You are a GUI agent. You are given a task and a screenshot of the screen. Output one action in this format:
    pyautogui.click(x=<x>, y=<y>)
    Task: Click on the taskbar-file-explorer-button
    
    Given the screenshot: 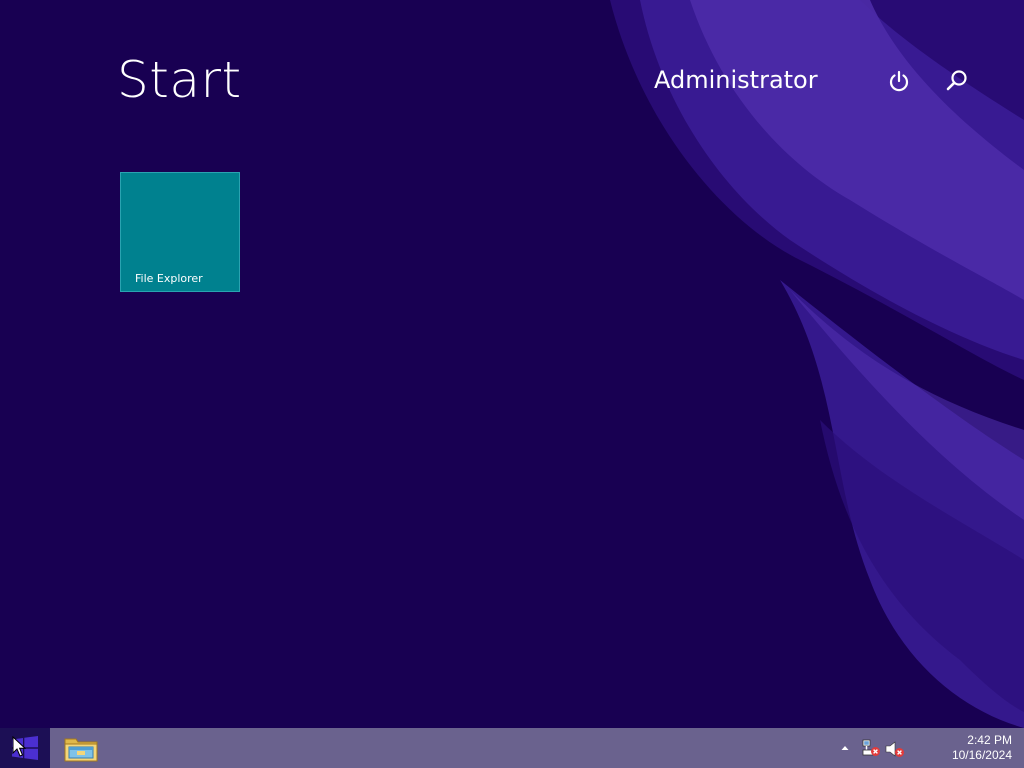 What is the action you would take?
    pyautogui.click(x=81, y=748)
    